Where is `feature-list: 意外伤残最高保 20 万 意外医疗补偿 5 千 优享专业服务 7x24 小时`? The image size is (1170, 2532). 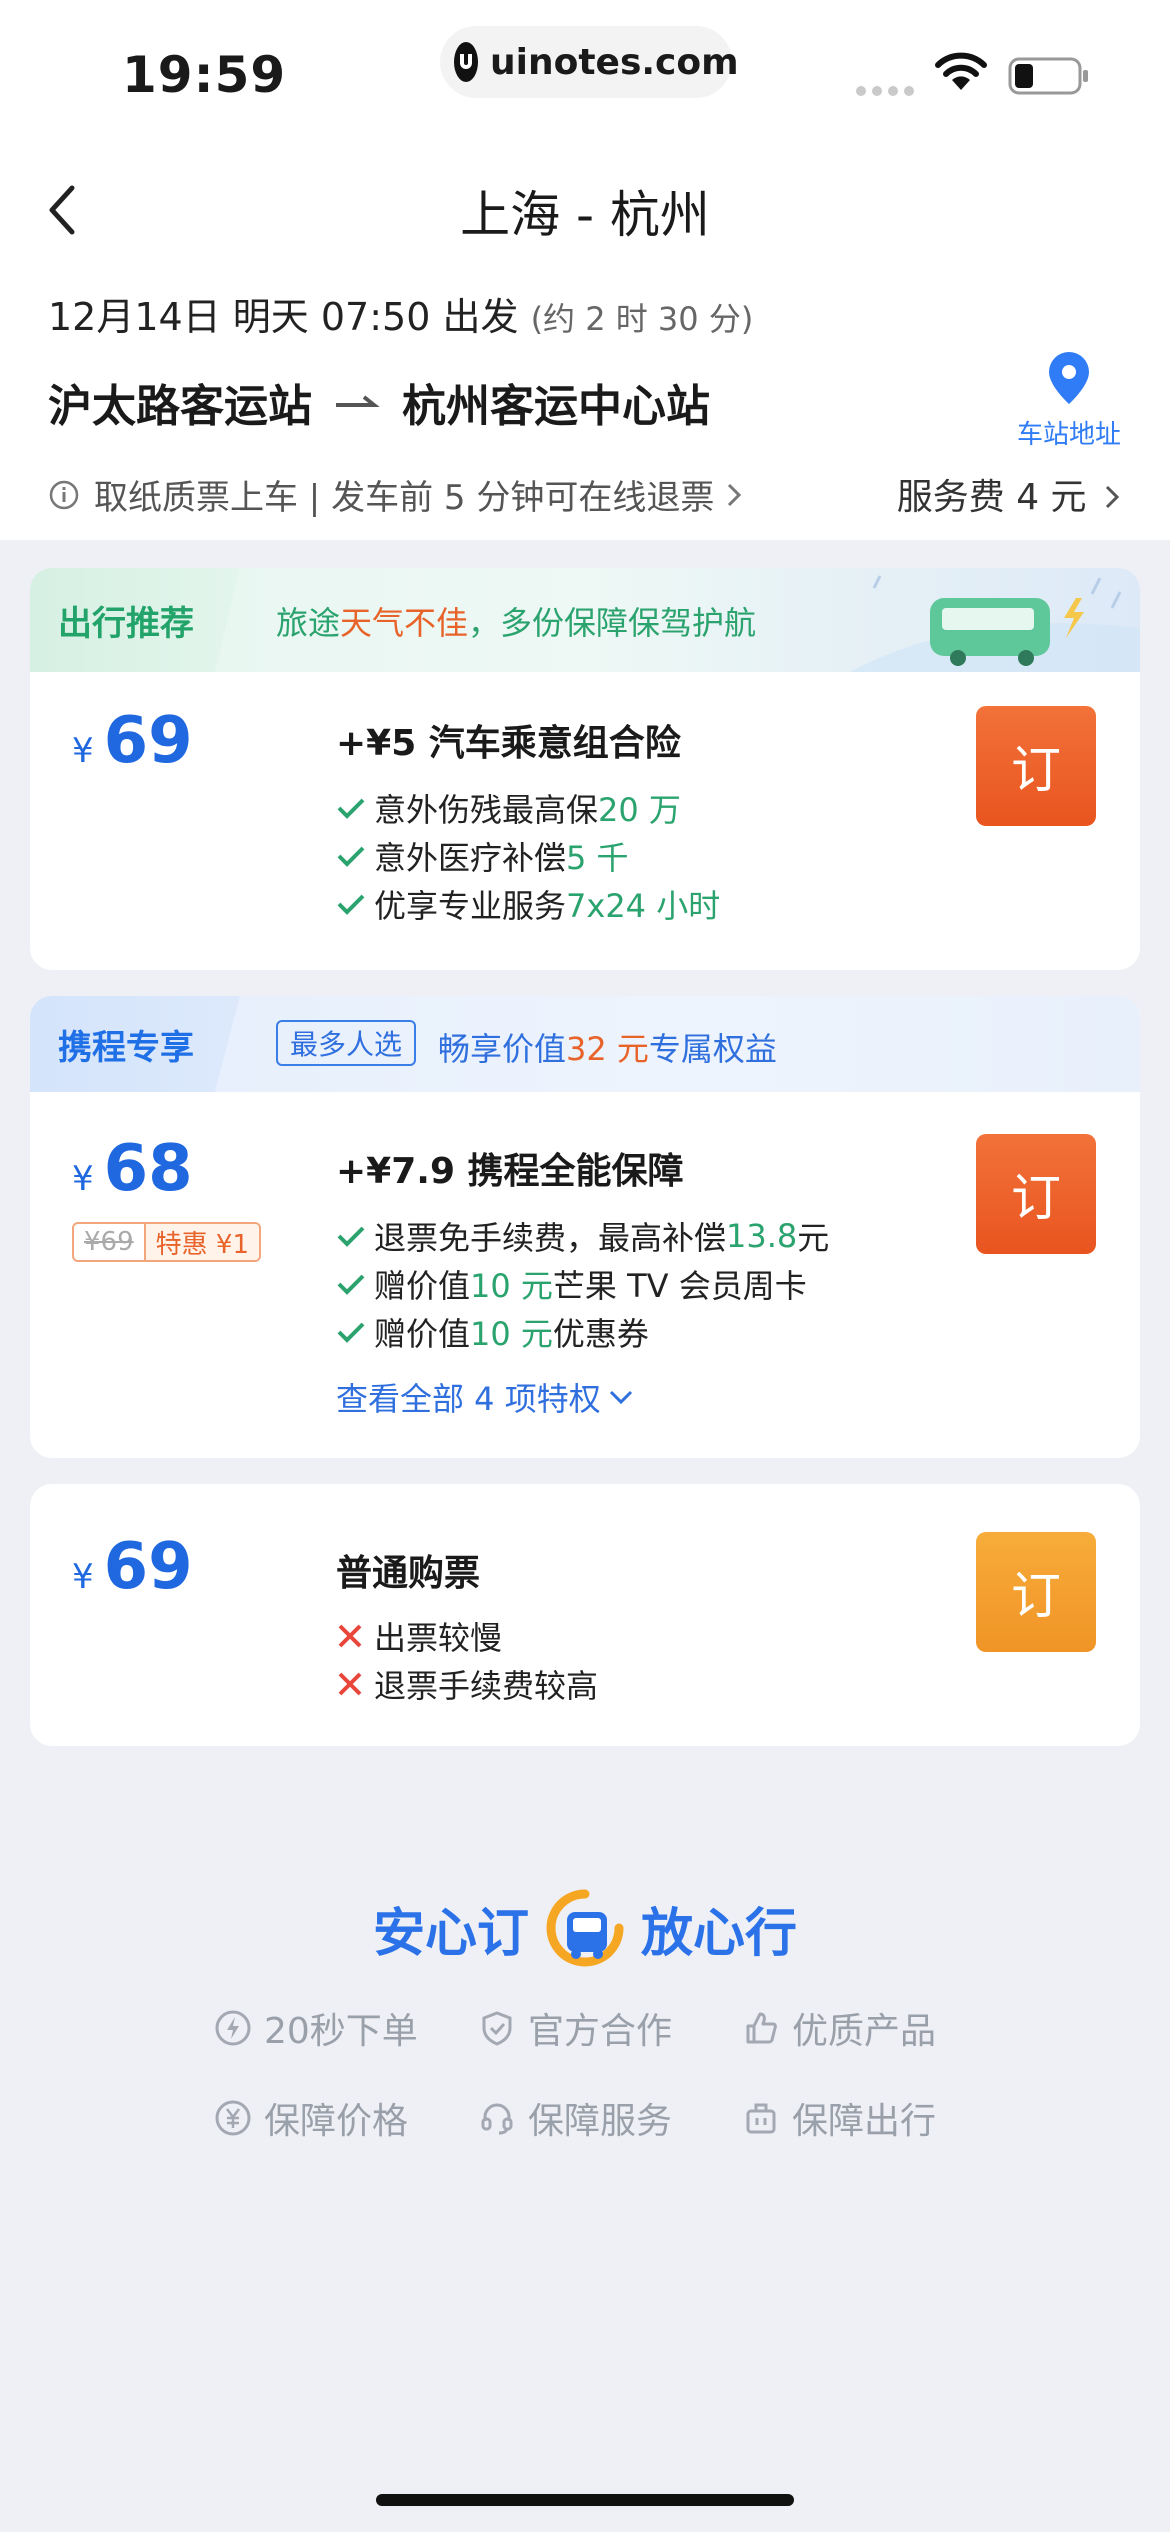 feature-list: 意外伤残最高保 20 万 意外医疗补偿 5 千 优享专业服务 7x24 小时 is located at coordinates (528, 856).